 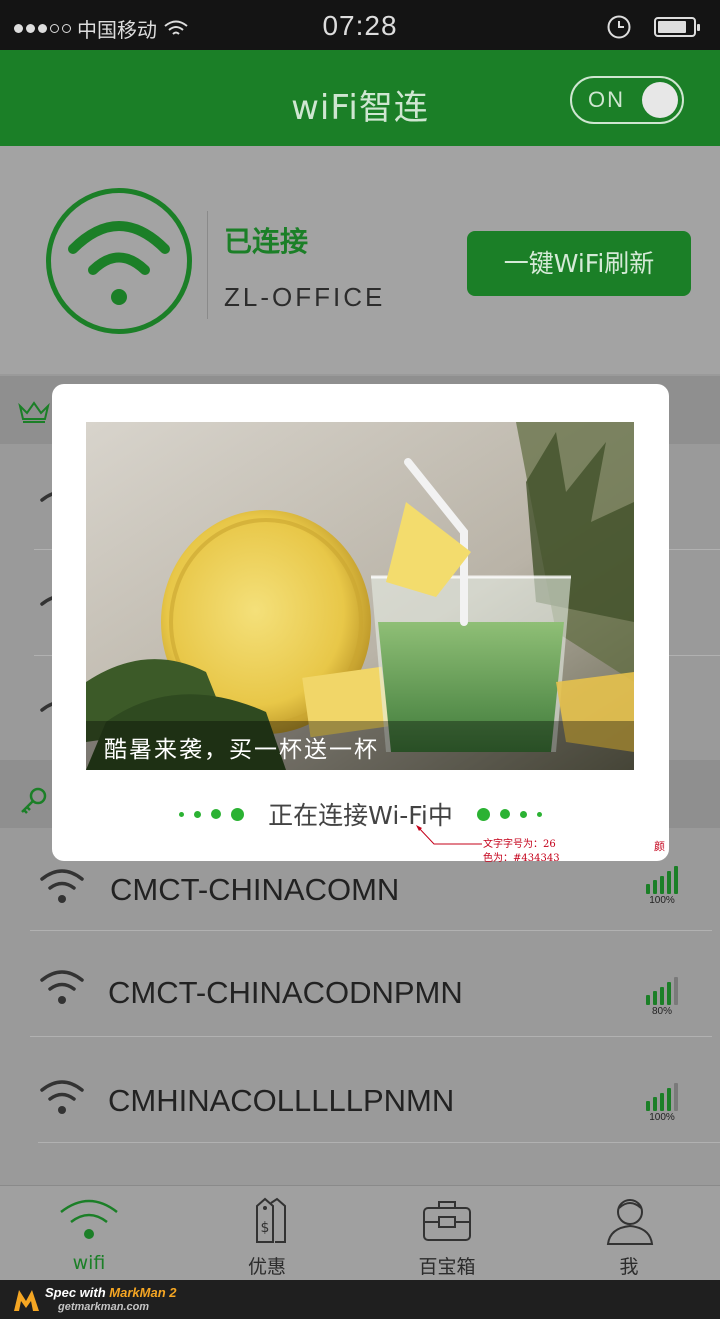 What do you see at coordinates (271, 1220) in the screenshot?
I see `price-tag-icon: $` at bounding box center [271, 1220].